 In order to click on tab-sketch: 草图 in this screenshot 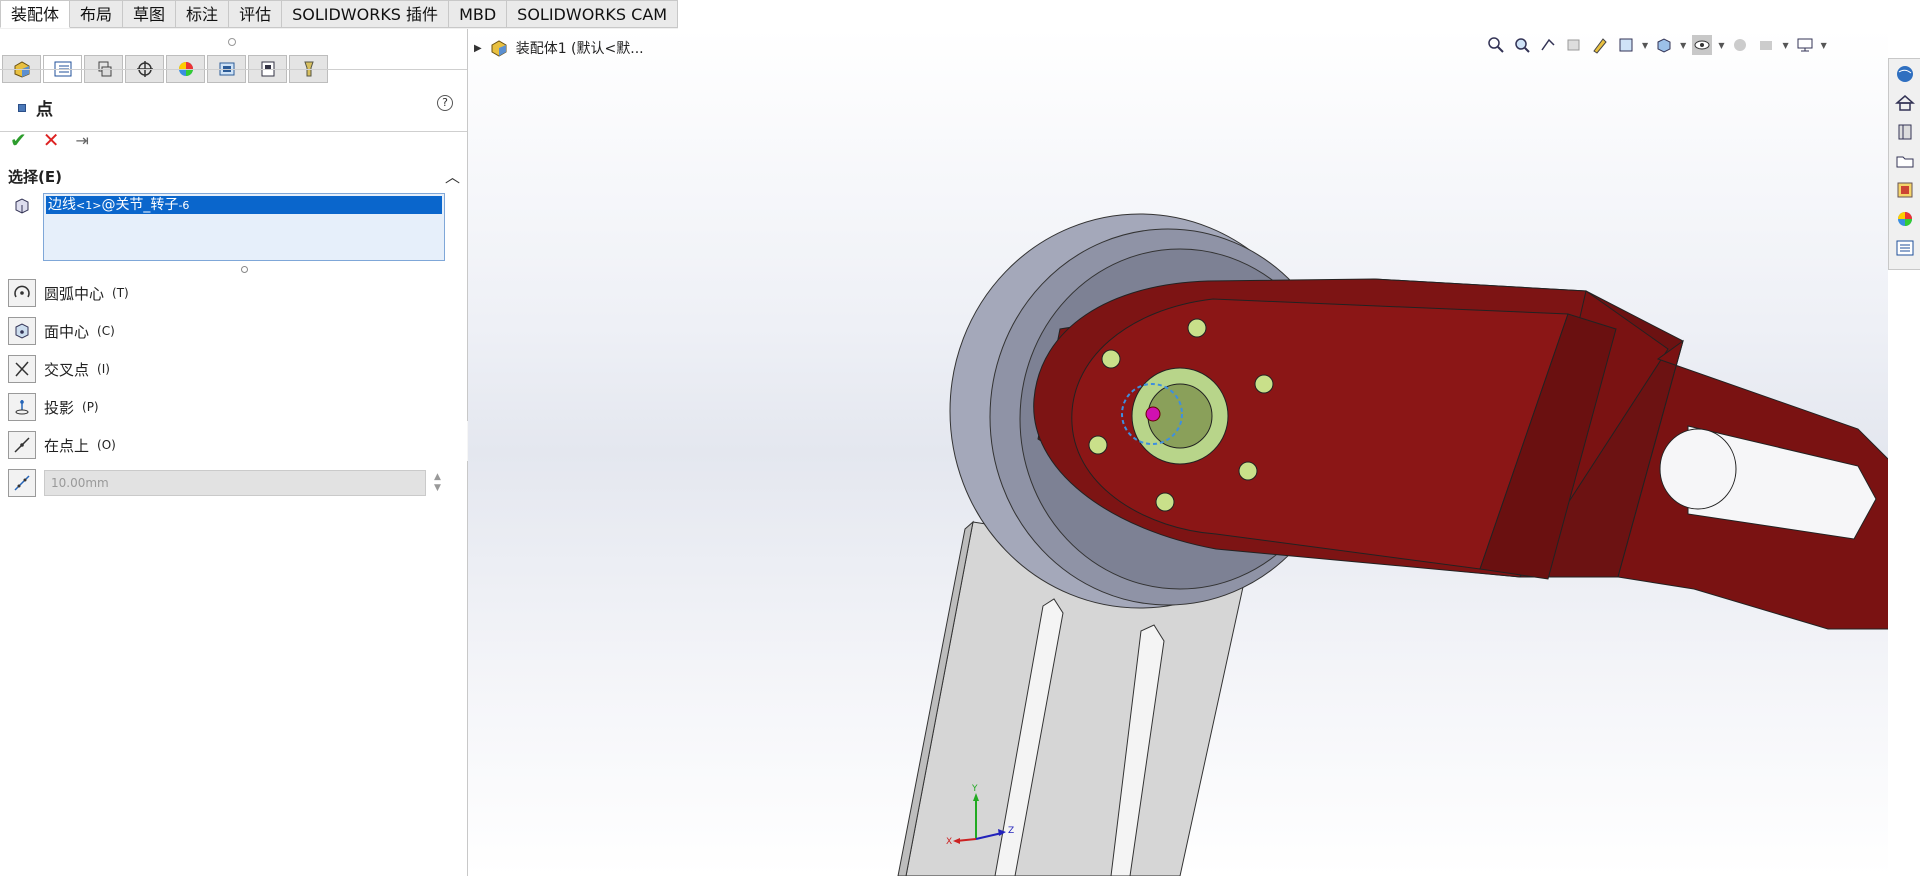, I will do `click(150, 14)`.